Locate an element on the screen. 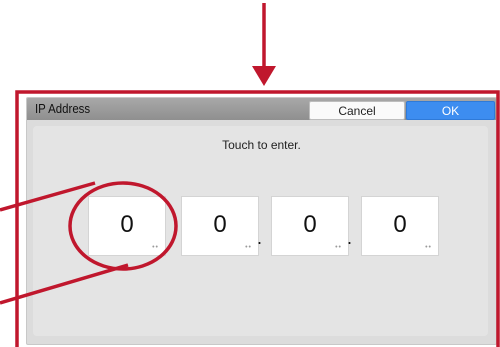  ip-octet-3-field: 0 •• is located at coordinates (310, 226).